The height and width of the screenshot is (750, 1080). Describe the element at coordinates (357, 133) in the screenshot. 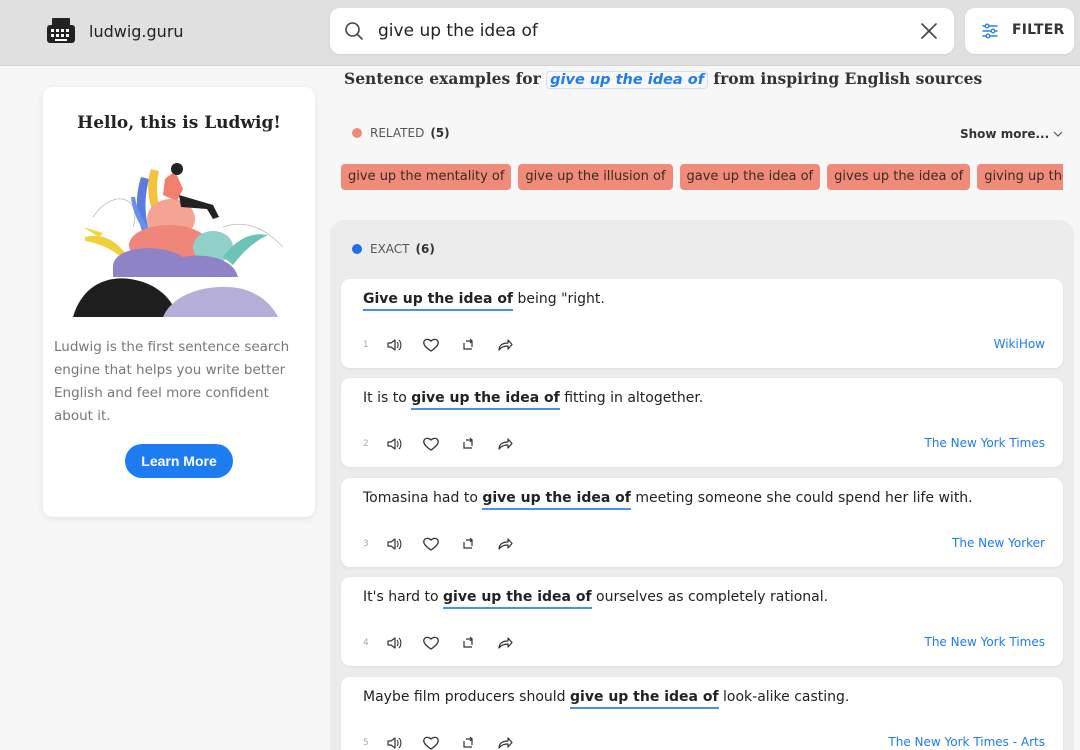

I see `related-dot` at that location.